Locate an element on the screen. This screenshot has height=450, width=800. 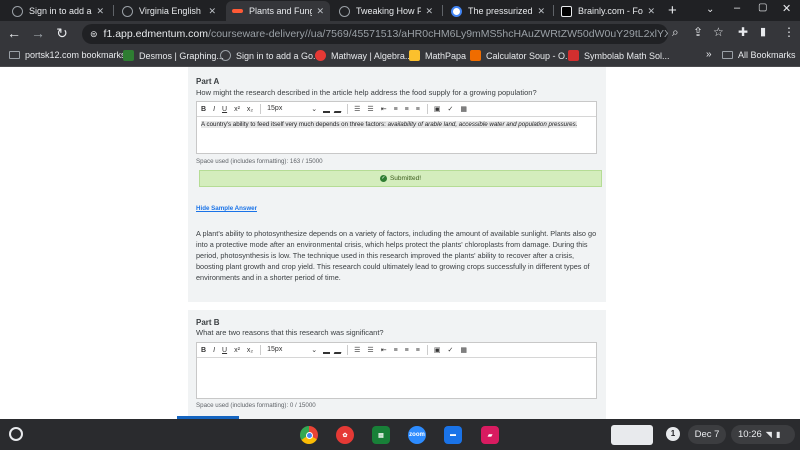
symbolab-icon is located at coordinates (573, 55).